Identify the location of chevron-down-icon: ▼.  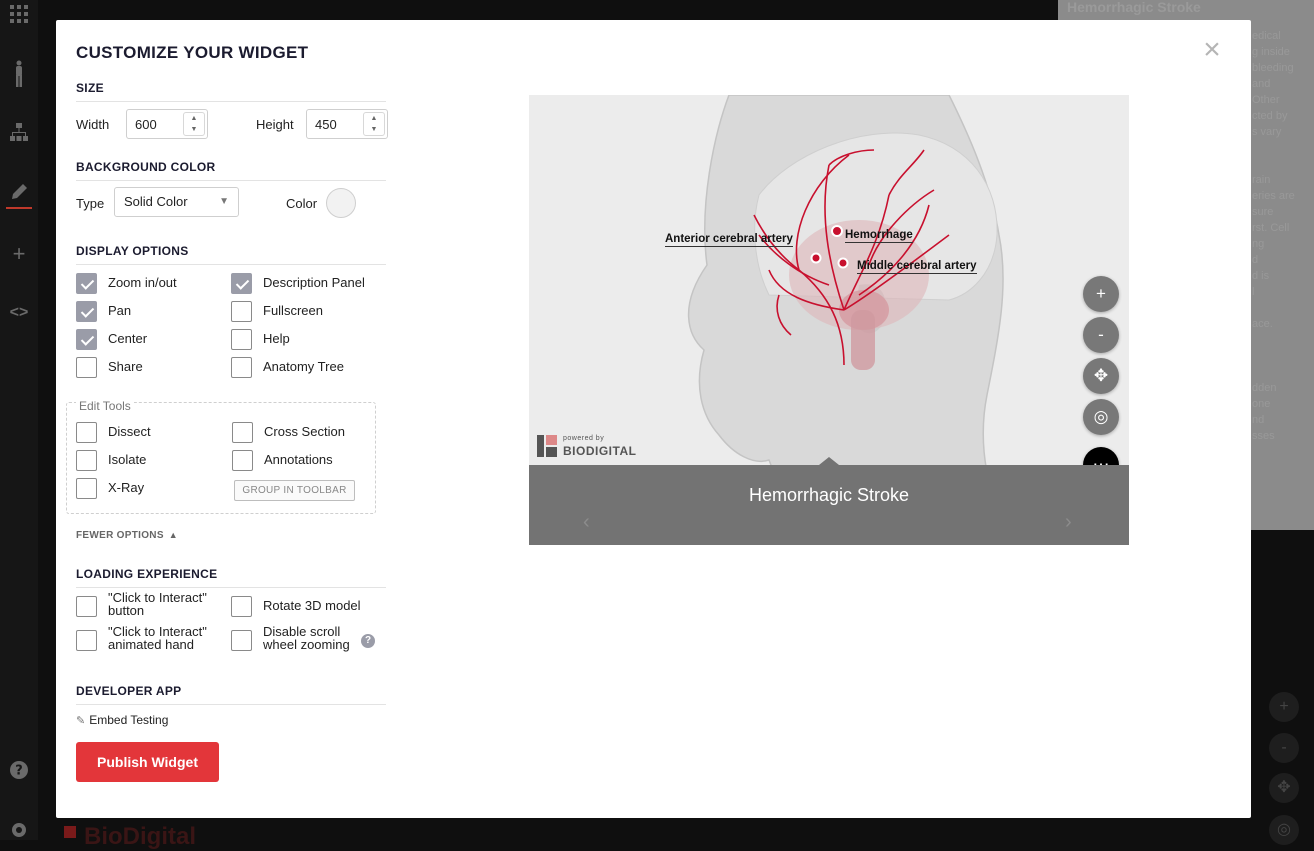
(224, 201).